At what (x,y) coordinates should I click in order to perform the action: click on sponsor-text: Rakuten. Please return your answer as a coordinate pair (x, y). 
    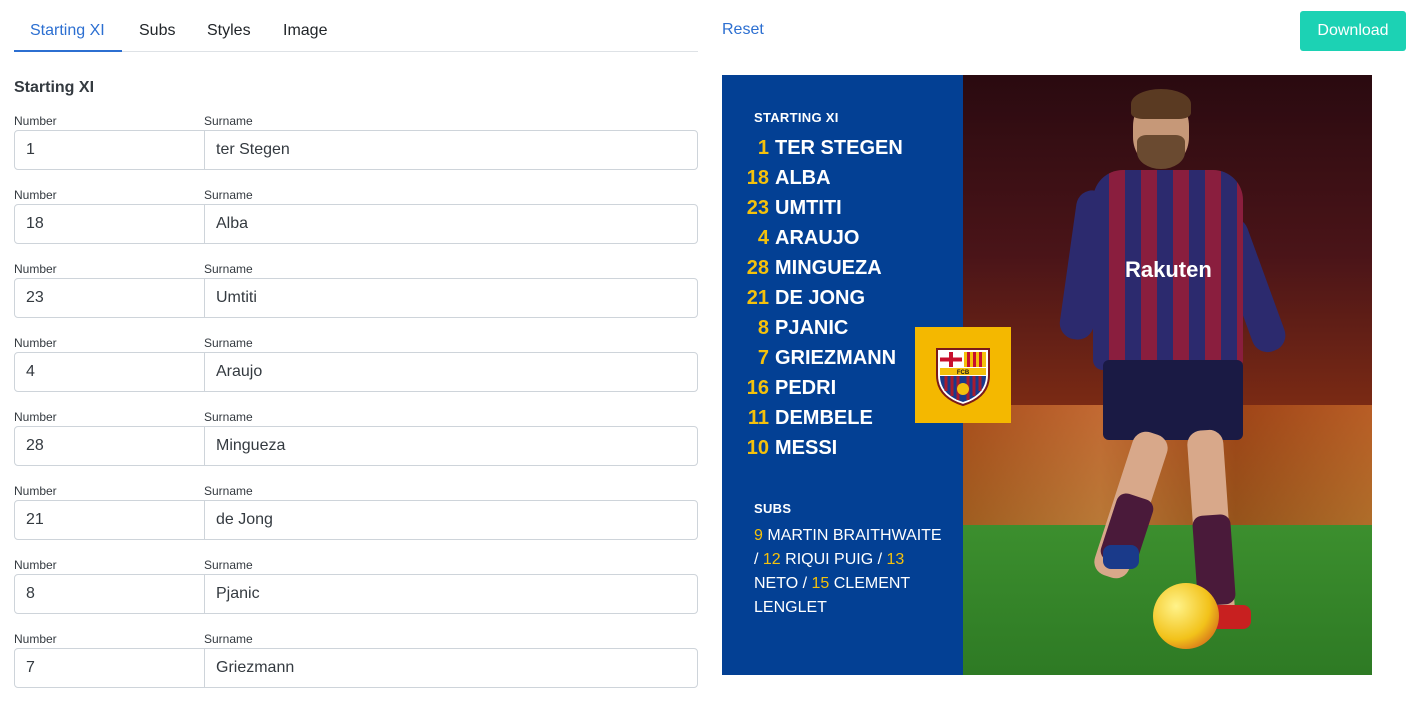
    Looking at the image, I should click on (1168, 269).